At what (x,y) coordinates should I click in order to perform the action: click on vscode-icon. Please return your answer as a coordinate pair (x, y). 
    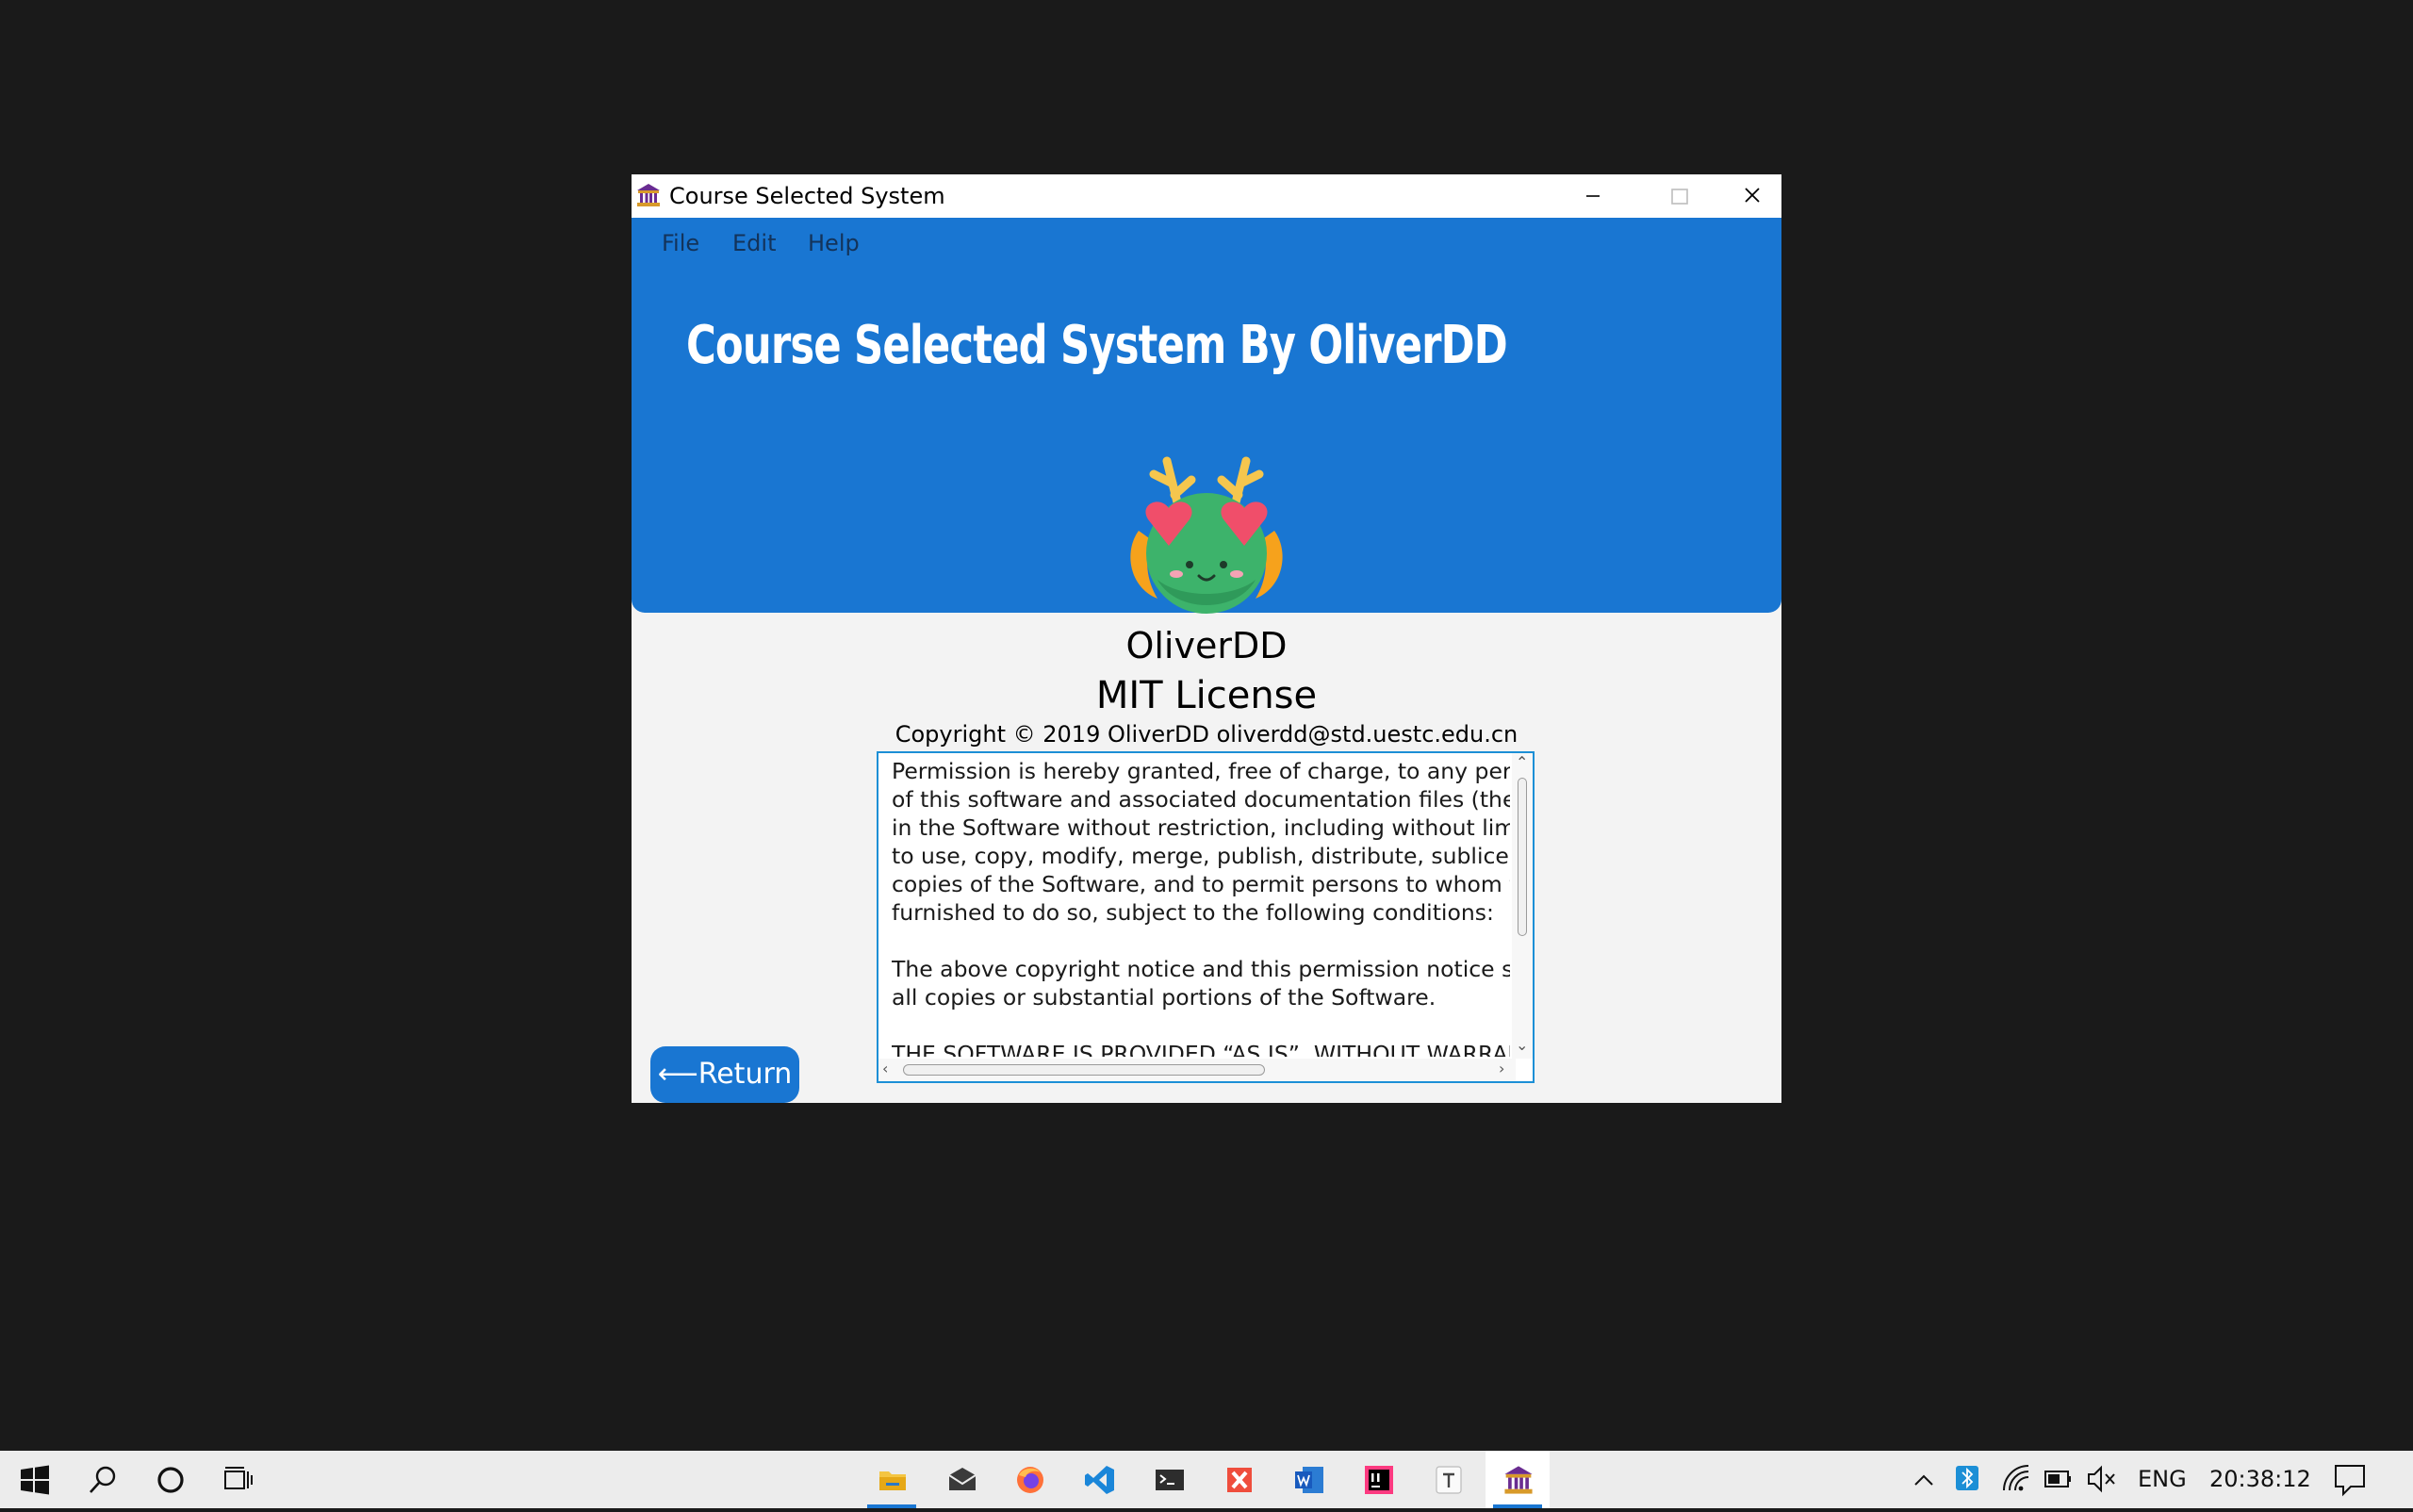
    Looking at the image, I should click on (1099, 1480).